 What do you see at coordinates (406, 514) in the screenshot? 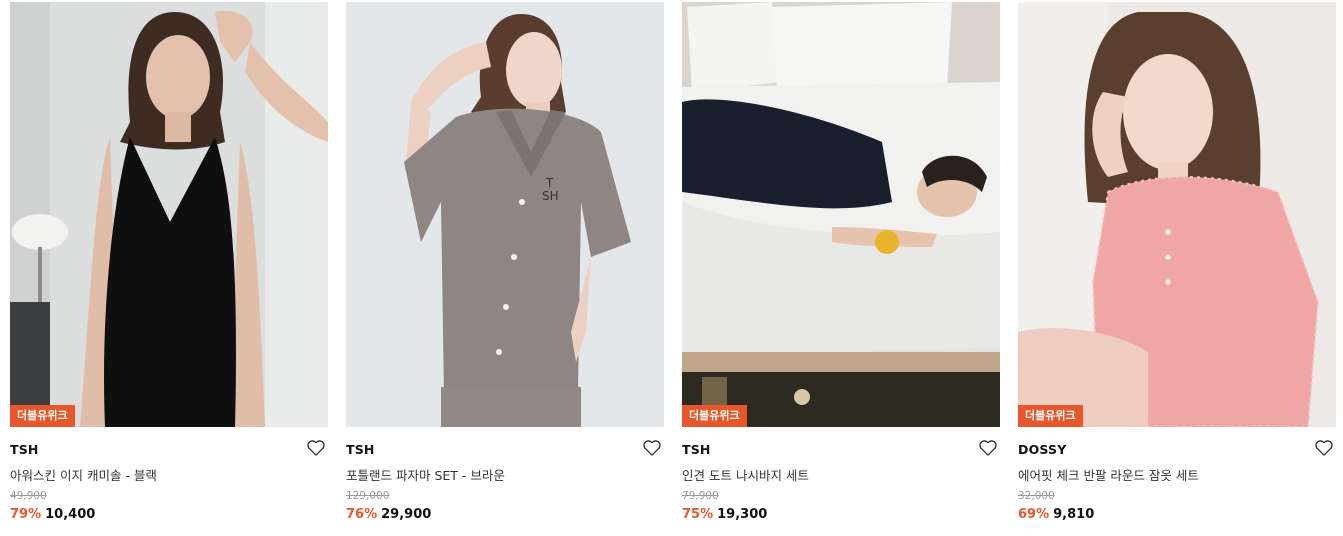
I see `sale-price: 29,900` at bounding box center [406, 514].